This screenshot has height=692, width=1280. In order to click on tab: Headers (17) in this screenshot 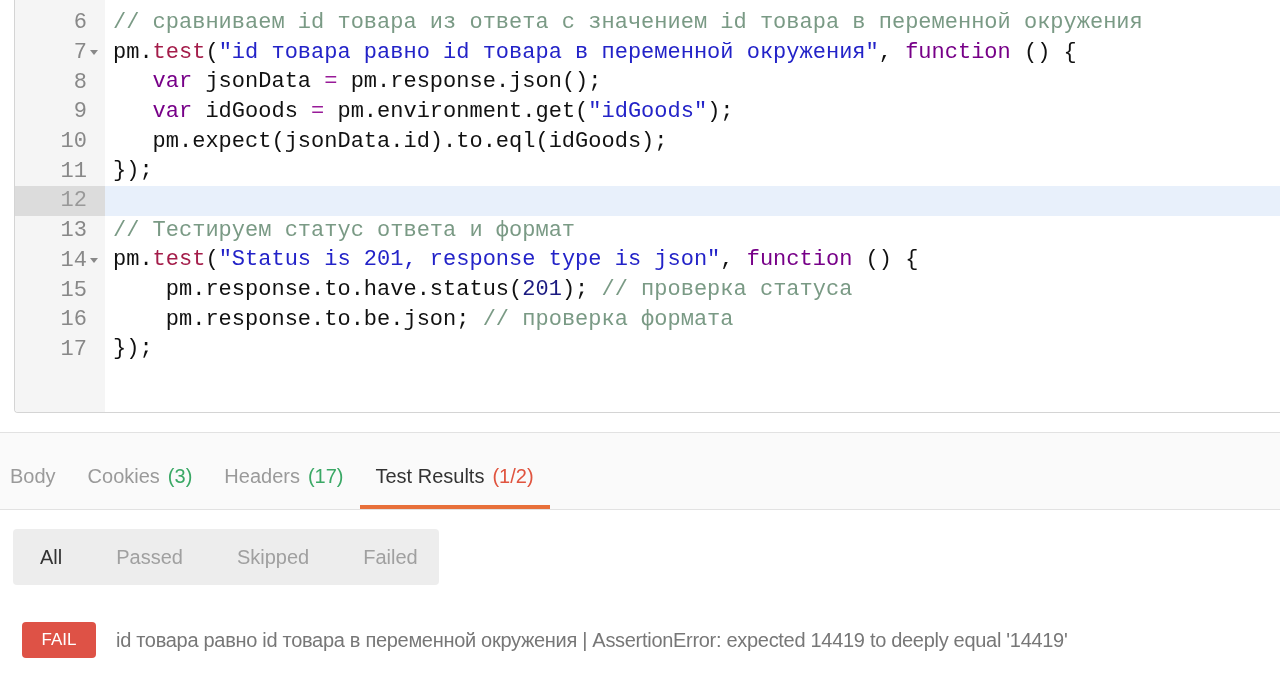, I will do `click(284, 477)`.